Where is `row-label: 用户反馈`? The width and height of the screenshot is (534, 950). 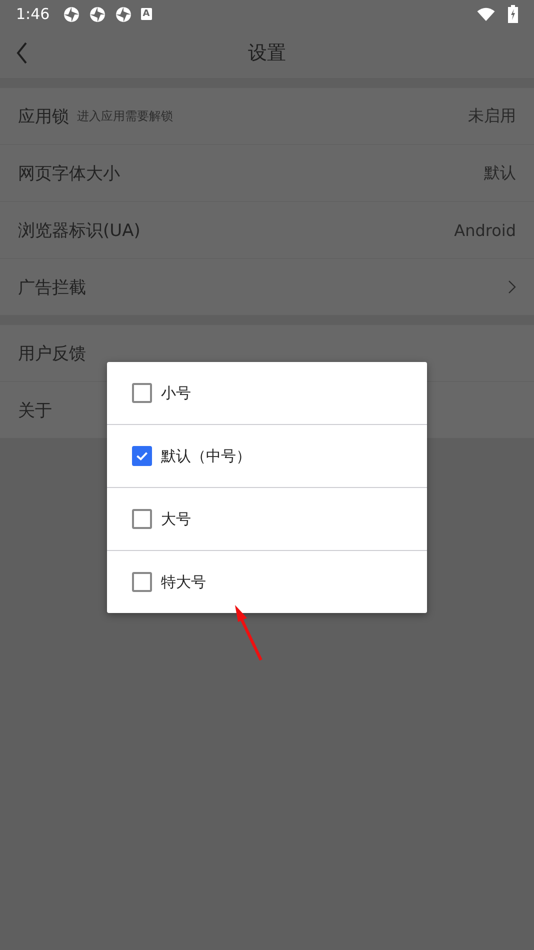 row-label: 用户反馈 is located at coordinates (52, 353).